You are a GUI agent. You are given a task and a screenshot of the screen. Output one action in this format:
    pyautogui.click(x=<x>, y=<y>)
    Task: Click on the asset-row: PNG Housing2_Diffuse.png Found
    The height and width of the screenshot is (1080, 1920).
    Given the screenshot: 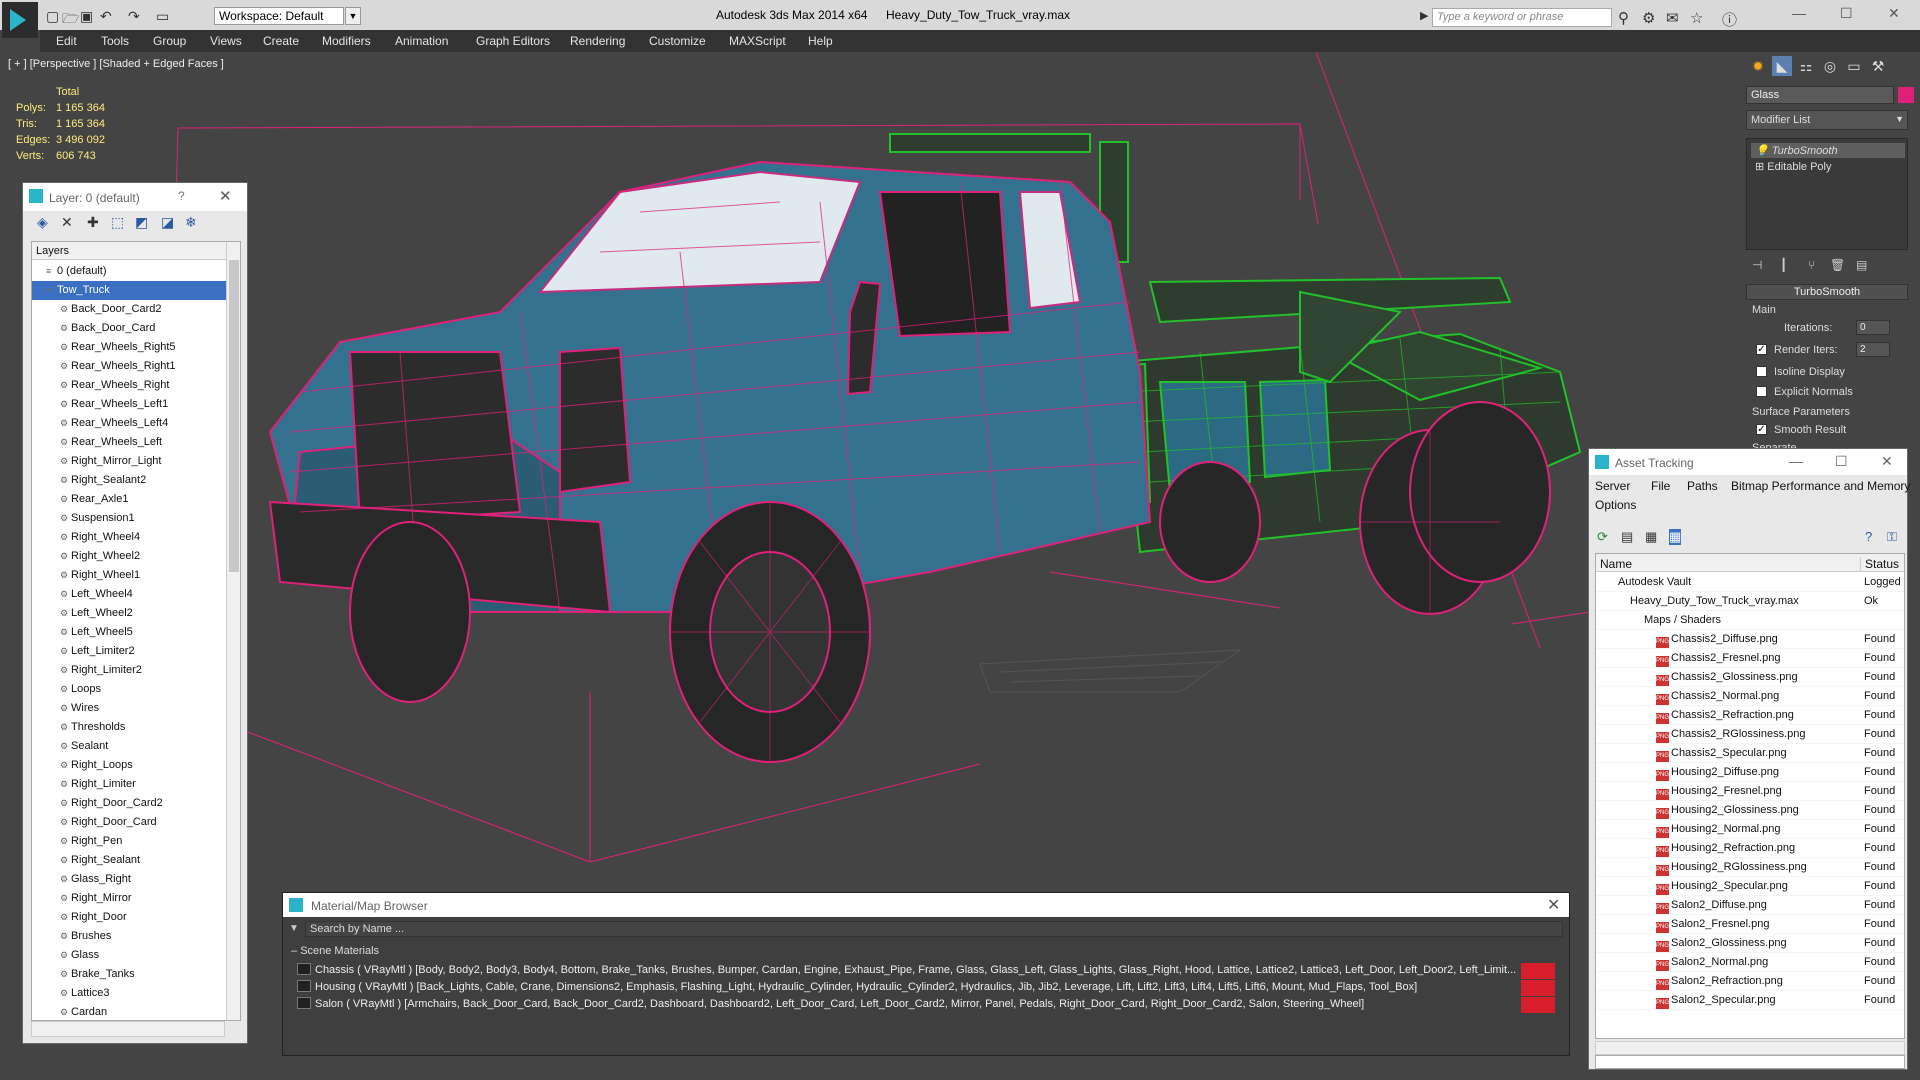 What is the action you would take?
    pyautogui.click(x=1750, y=772)
    